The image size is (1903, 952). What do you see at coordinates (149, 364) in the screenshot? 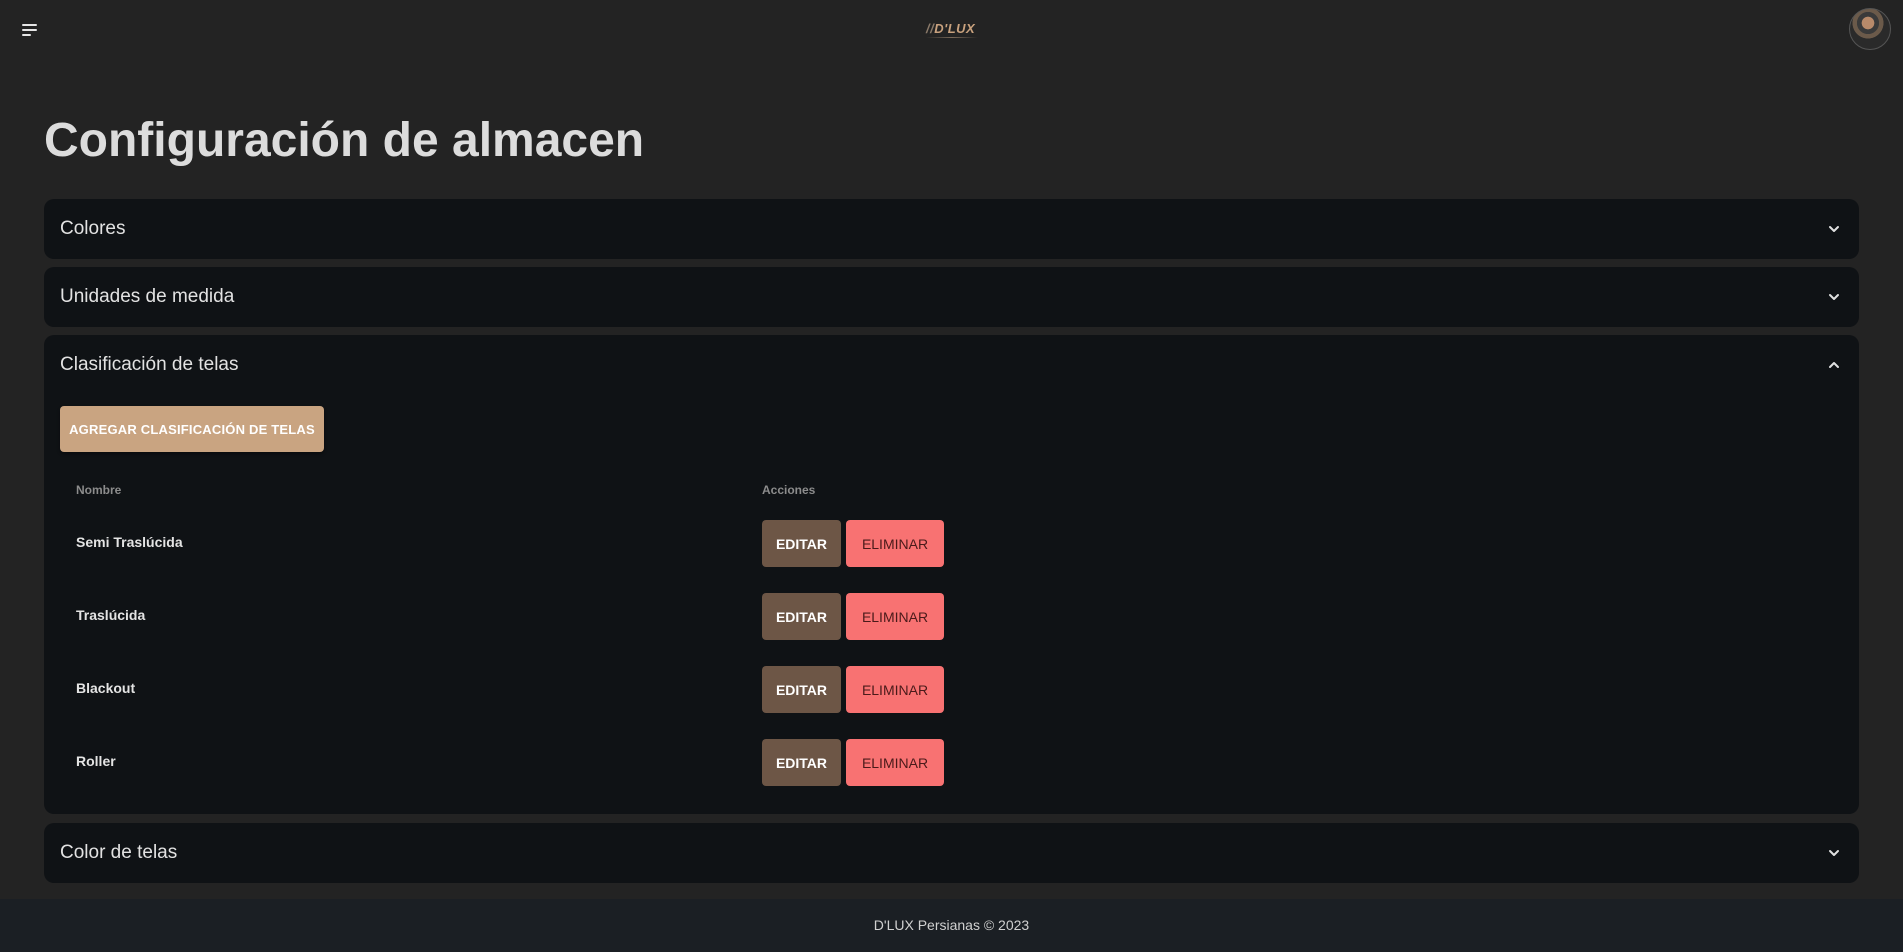
I see `panel-title: Clasificación de telas` at bounding box center [149, 364].